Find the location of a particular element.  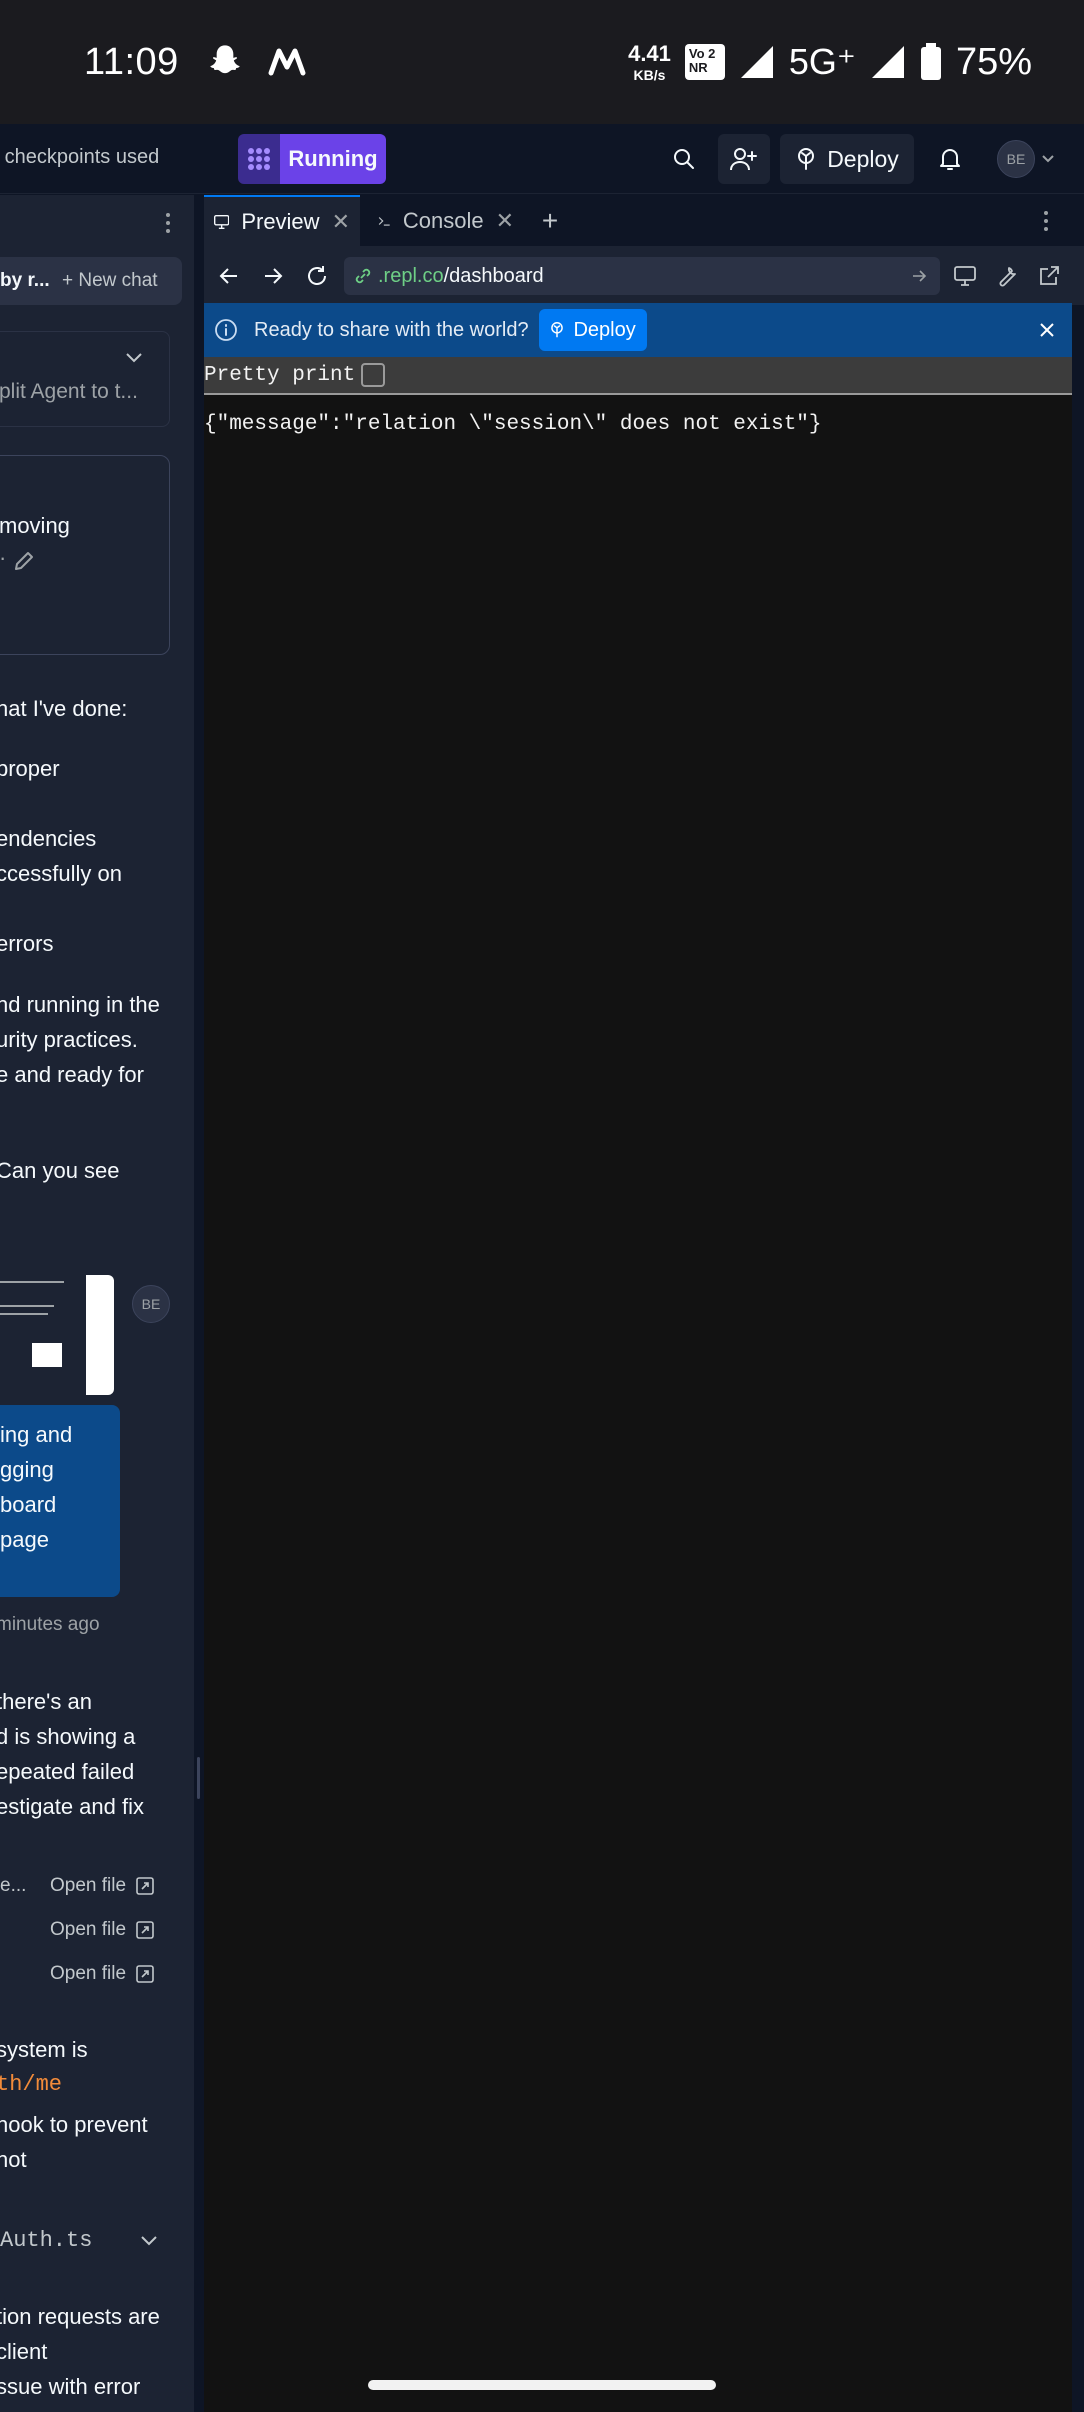

agent-text: not is located at coordinates (13, 2159).